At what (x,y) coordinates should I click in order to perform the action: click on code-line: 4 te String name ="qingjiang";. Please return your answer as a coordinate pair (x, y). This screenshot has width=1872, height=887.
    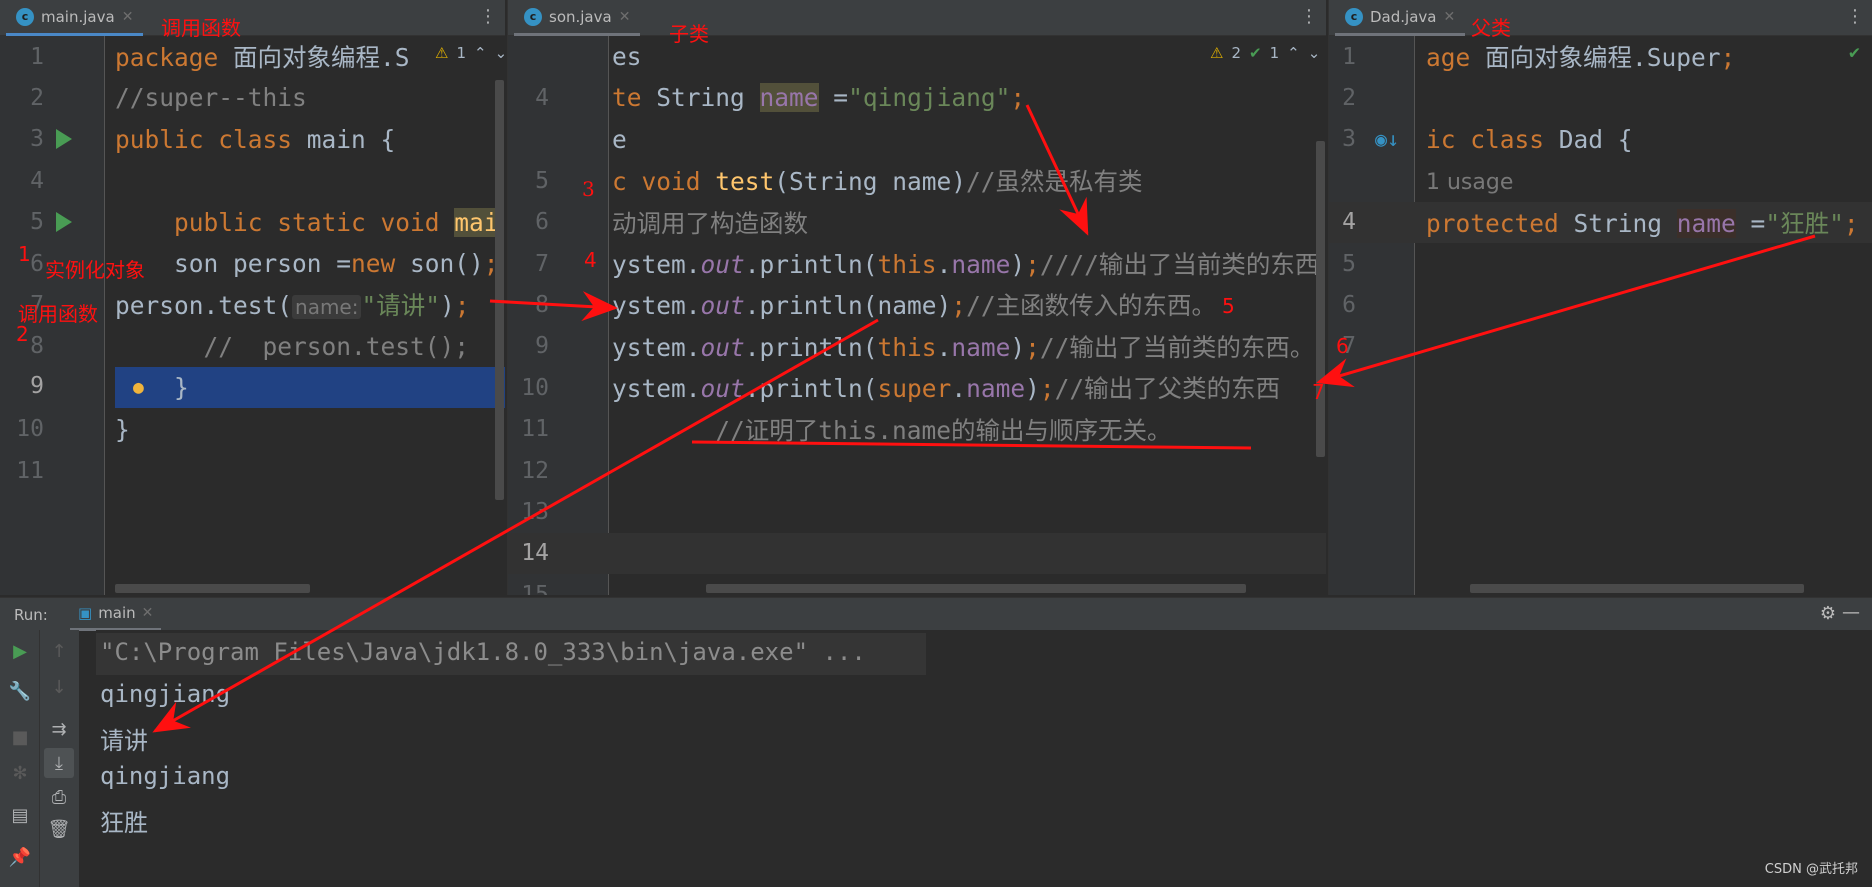
    Looking at the image, I should click on (917, 97).